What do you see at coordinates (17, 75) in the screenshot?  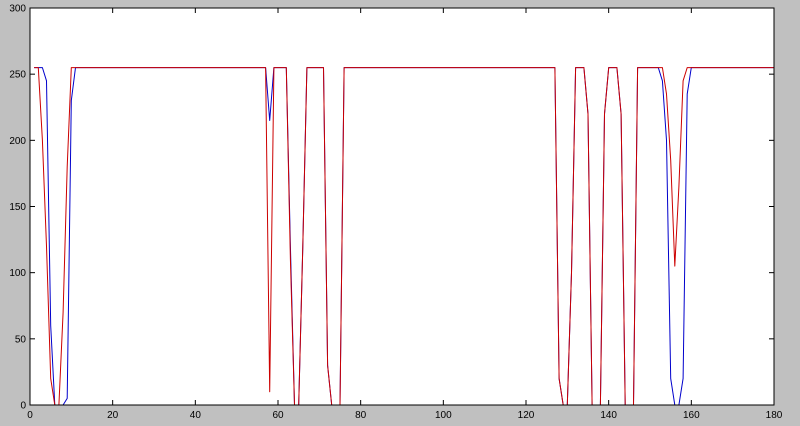 I see `y-tick-label: 250` at bounding box center [17, 75].